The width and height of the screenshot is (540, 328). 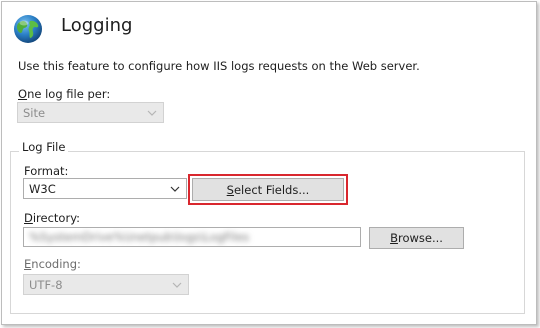 I want to click on log-file-group-legend: Log File, so click(x=44, y=147).